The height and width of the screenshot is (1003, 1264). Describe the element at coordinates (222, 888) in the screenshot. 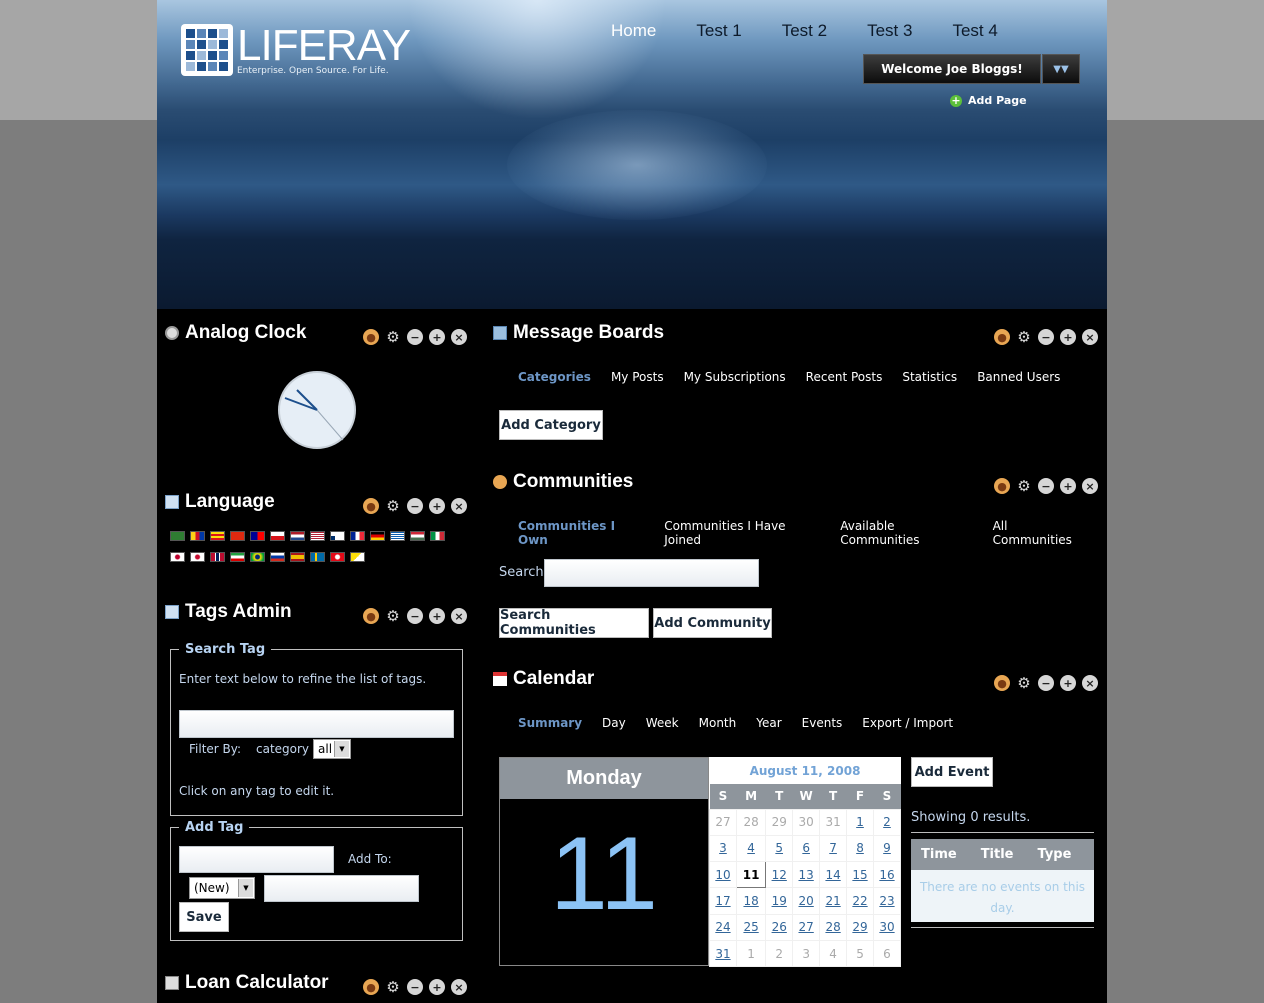

I see `add-to-select: (New) ▼` at that location.